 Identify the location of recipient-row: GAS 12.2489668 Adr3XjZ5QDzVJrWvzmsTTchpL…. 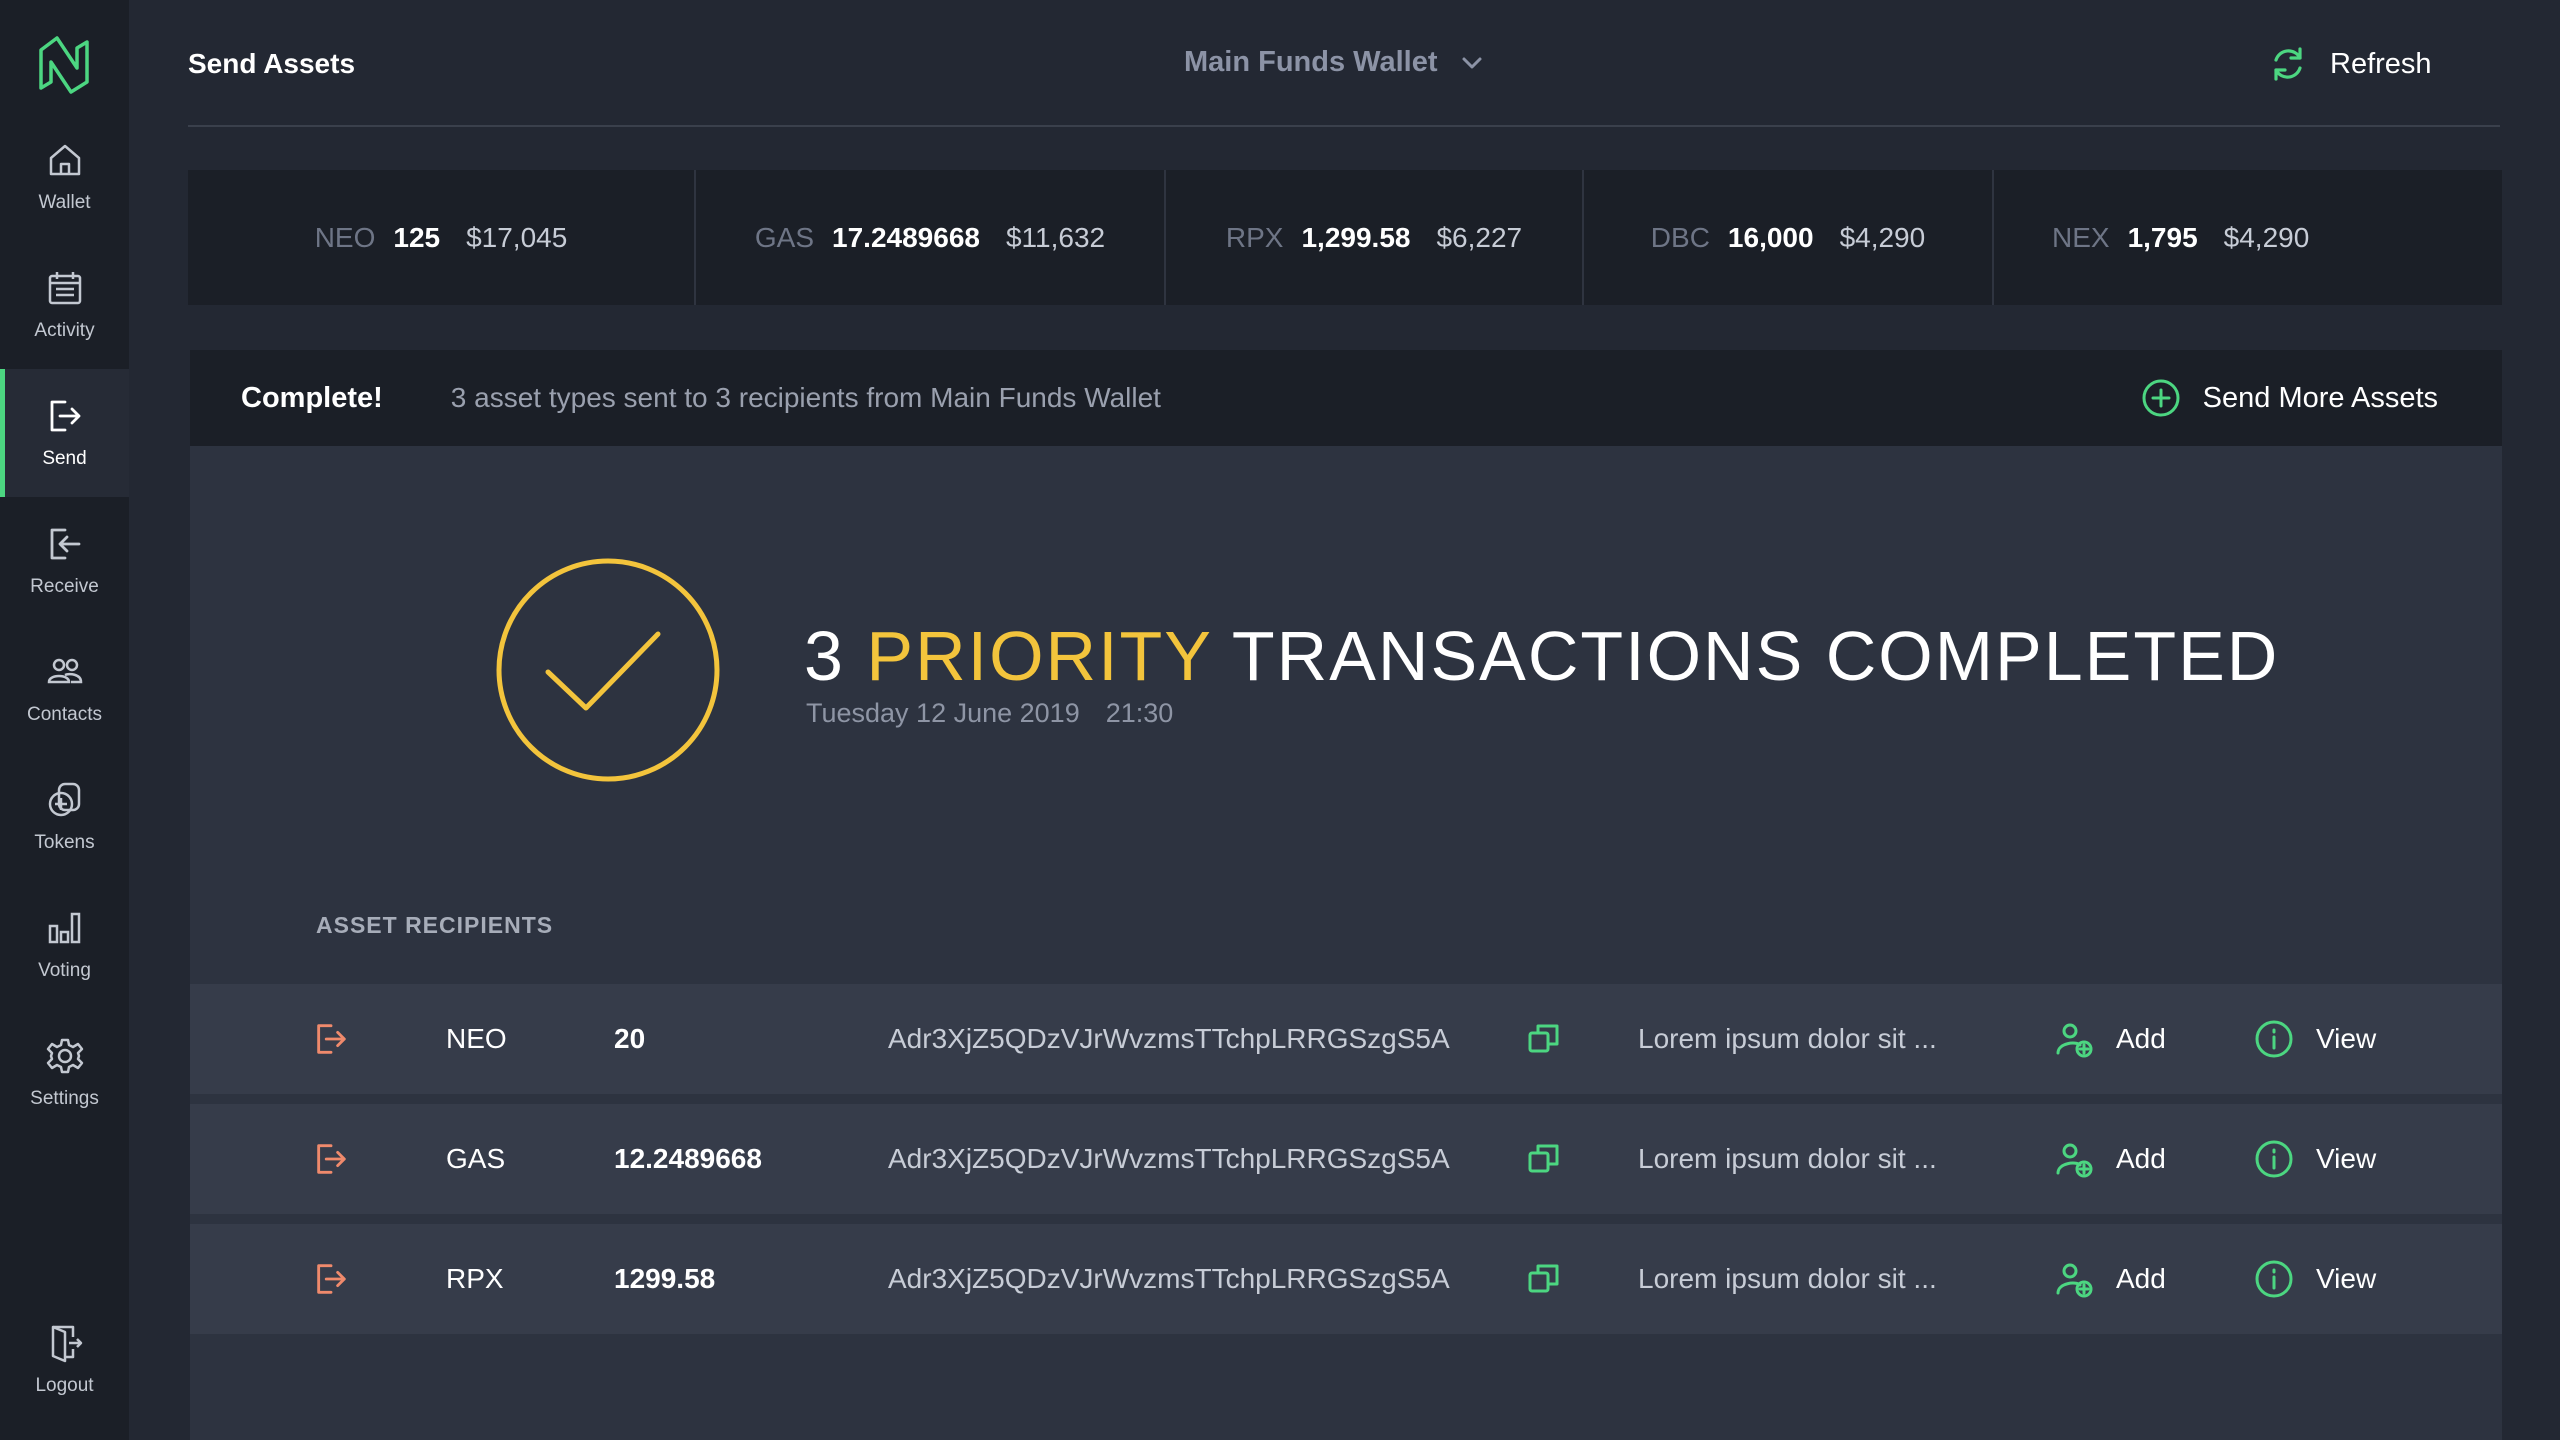
(1346, 1159).